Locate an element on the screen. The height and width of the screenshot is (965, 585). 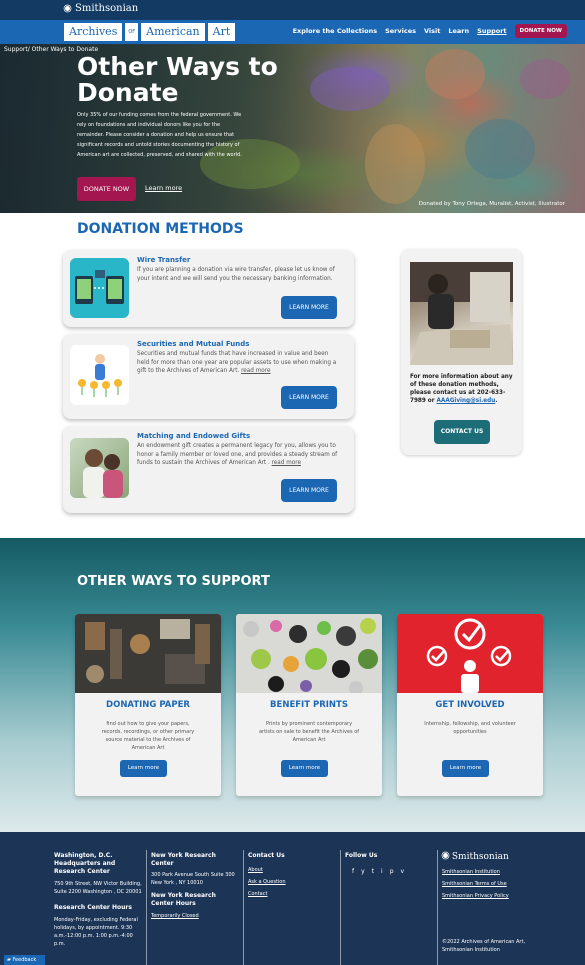
donating-paper-learn-more-button: Learn more is located at coordinates (143, 768).